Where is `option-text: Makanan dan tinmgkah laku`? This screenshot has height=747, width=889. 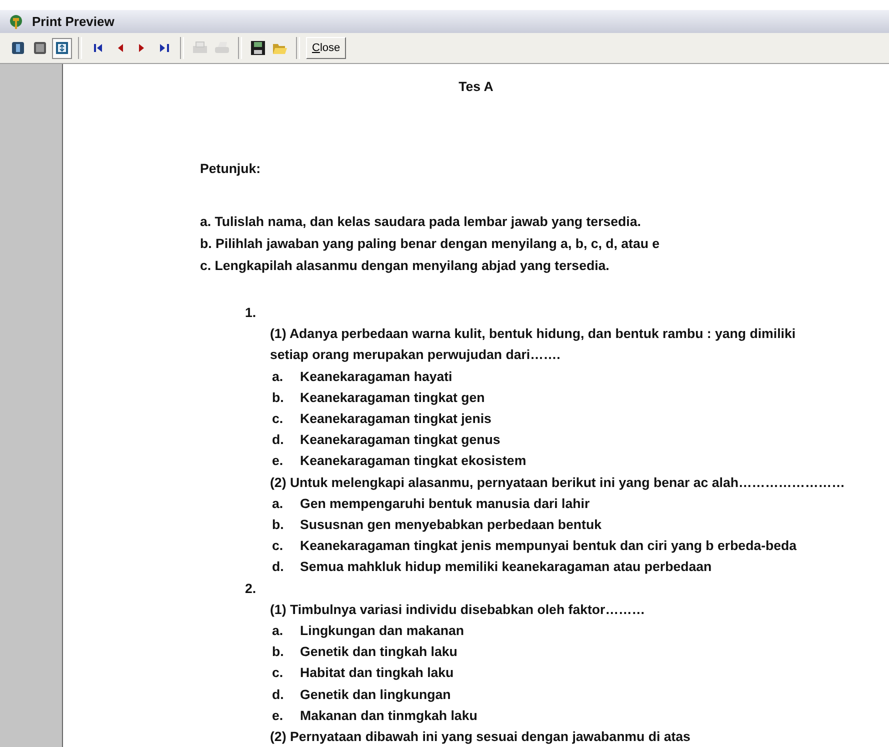 option-text: Makanan dan tinmgkah laku is located at coordinates (389, 715).